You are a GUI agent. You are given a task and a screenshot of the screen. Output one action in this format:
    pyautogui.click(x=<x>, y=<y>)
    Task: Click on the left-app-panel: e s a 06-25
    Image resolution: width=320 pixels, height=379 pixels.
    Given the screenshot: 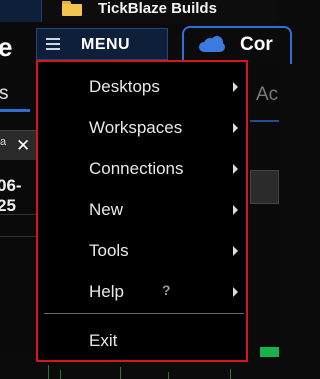 What is the action you would take?
    pyautogui.click(x=18, y=200)
    